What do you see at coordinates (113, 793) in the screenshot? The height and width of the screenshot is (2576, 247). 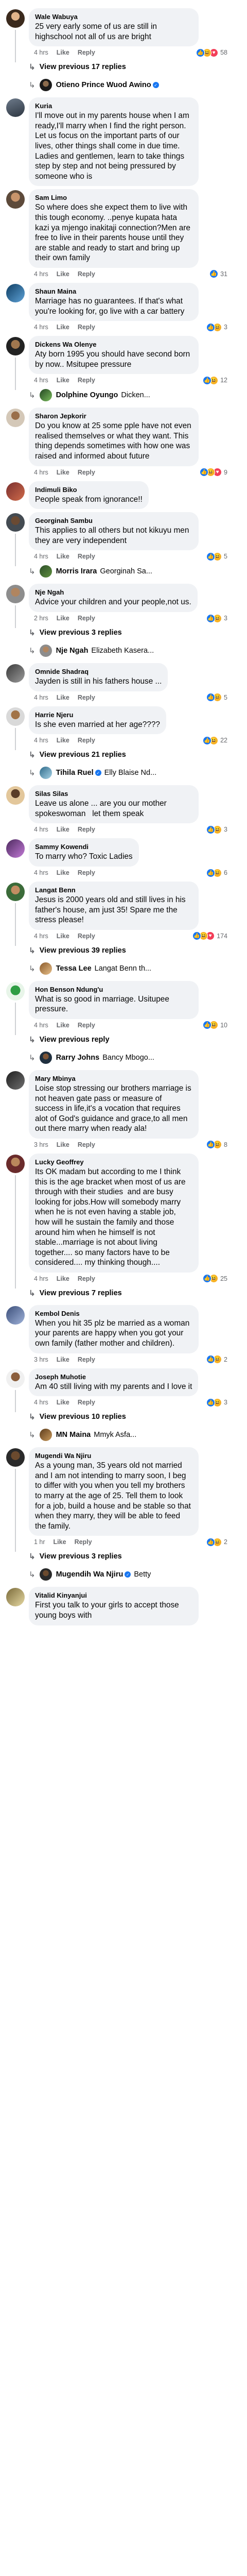 I see `comment-author: Silas Silas` at bounding box center [113, 793].